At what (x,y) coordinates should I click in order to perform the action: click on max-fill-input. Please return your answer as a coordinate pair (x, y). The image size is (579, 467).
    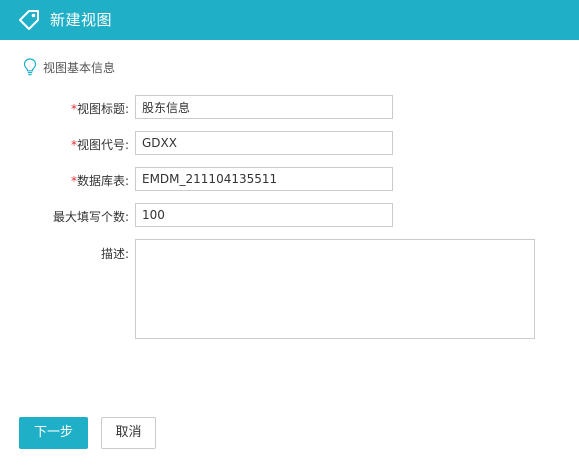
    Looking at the image, I should click on (264, 215).